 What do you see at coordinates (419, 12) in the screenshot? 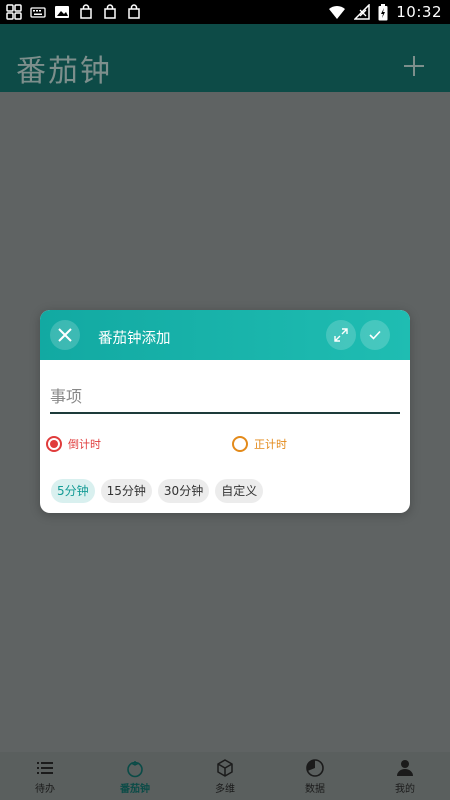
I see `clock: 10:32` at bounding box center [419, 12].